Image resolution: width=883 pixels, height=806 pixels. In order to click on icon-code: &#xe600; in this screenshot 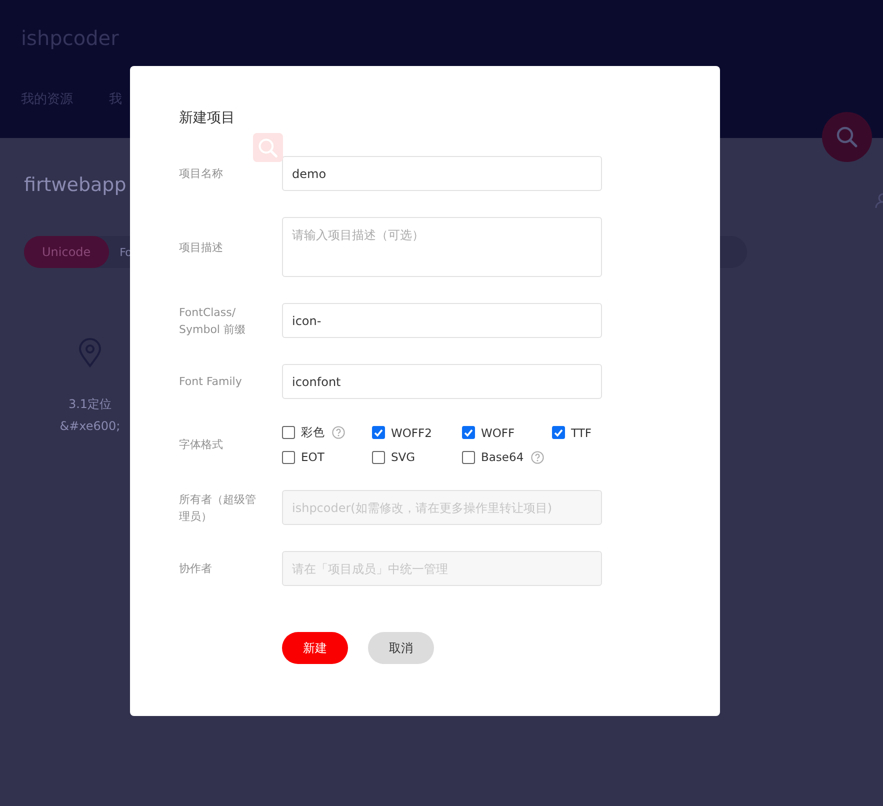, I will do `click(90, 426)`.